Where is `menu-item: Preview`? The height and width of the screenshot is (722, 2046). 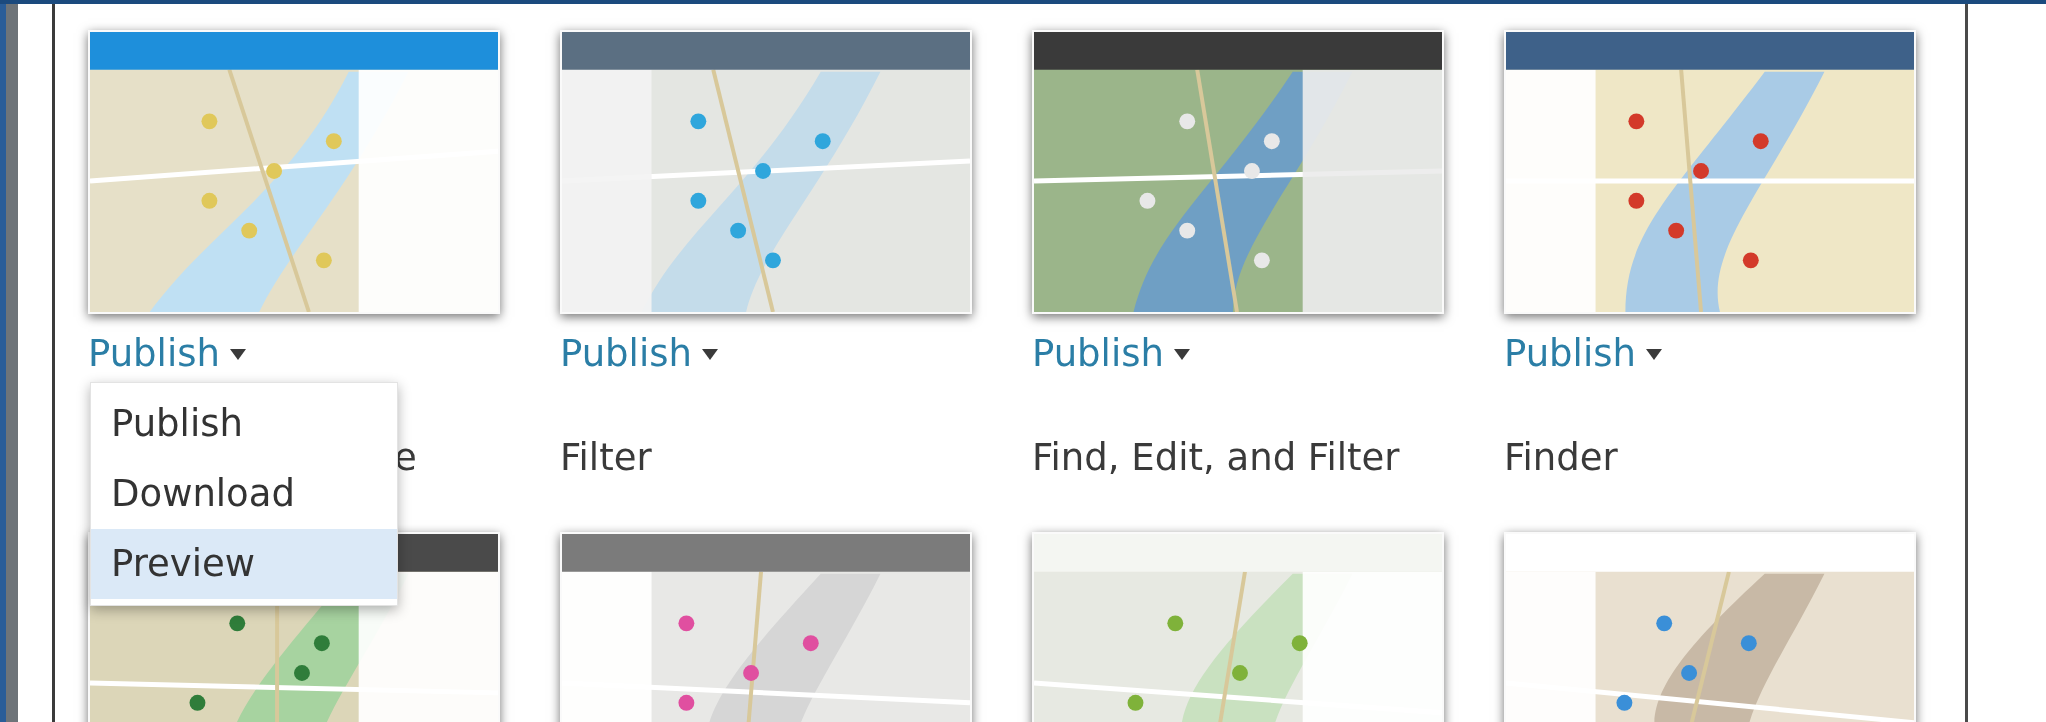
menu-item: Preview is located at coordinates (244, 564).